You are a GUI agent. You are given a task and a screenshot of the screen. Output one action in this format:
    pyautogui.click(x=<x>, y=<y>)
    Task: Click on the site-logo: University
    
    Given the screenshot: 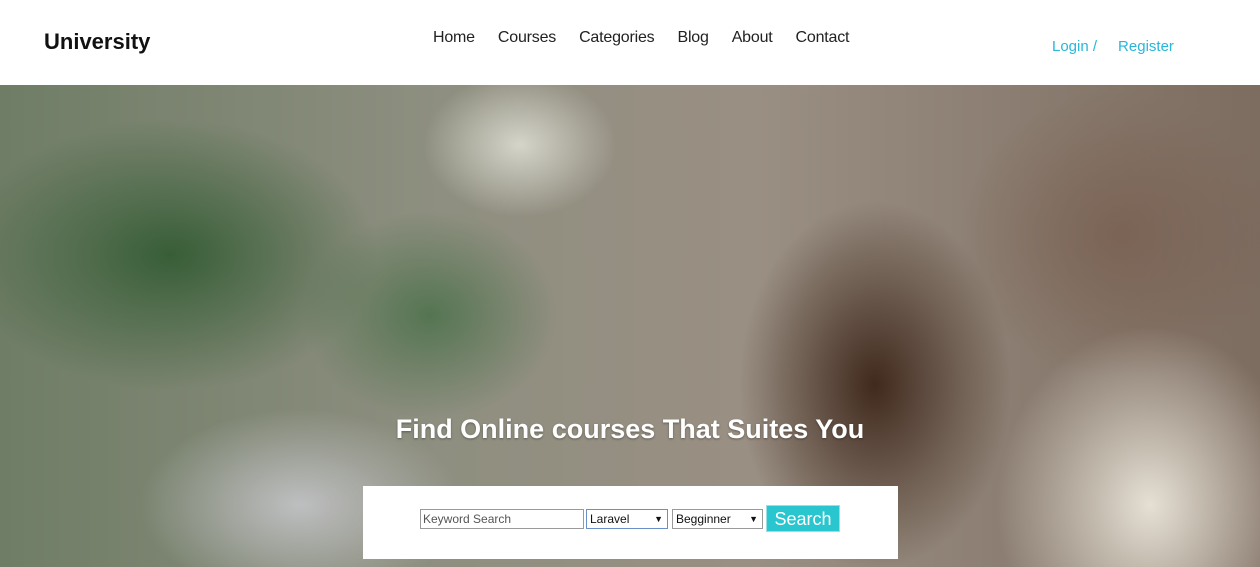 What is the action you would take?
    pyautogui.click(x=97, y=42)
    